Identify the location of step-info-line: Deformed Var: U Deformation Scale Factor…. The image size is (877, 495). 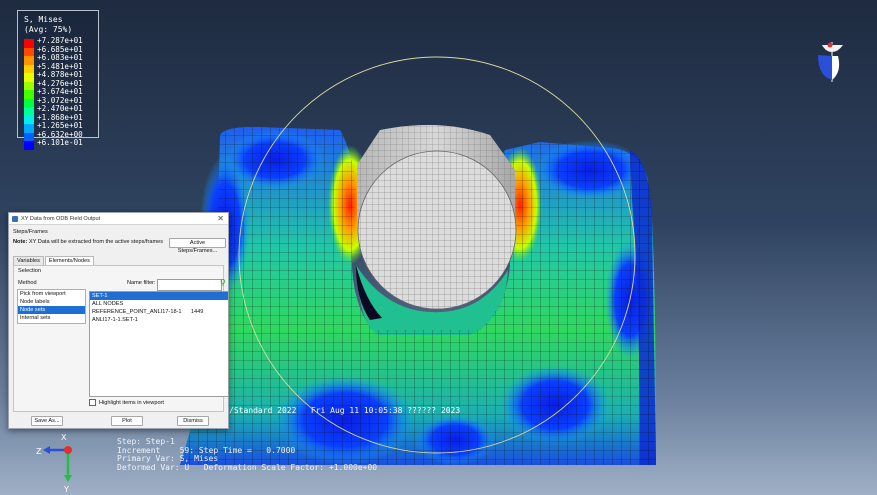
(247, 468).